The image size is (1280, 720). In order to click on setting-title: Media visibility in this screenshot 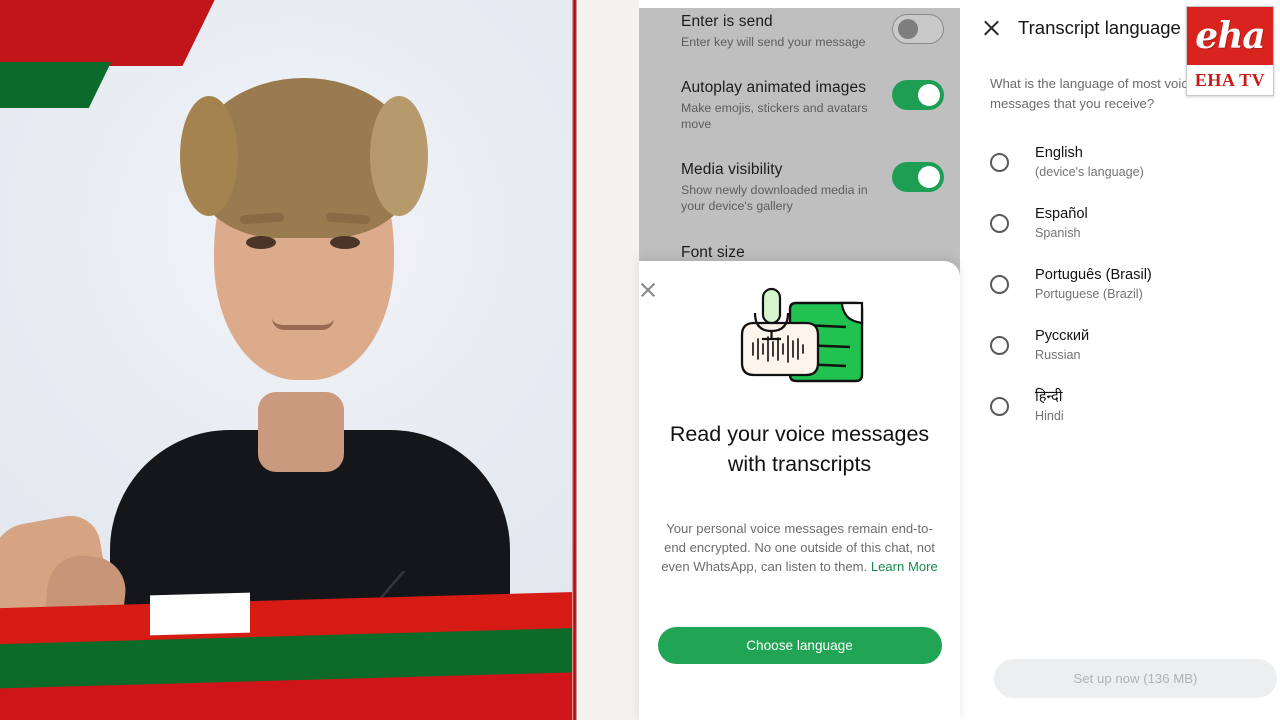, I will do `click(732, 169)`.